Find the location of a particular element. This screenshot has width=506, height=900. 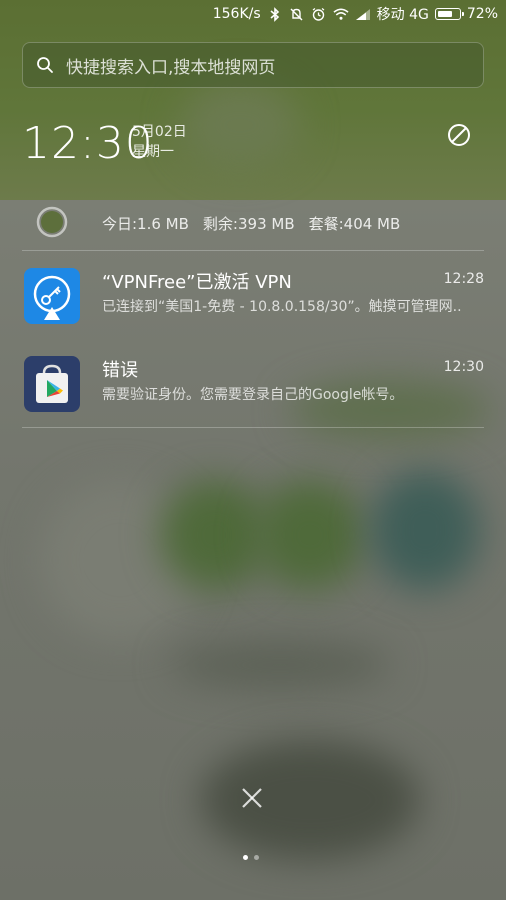

date-block: 5月02日 星期一 is located at coordinates (159, 142).